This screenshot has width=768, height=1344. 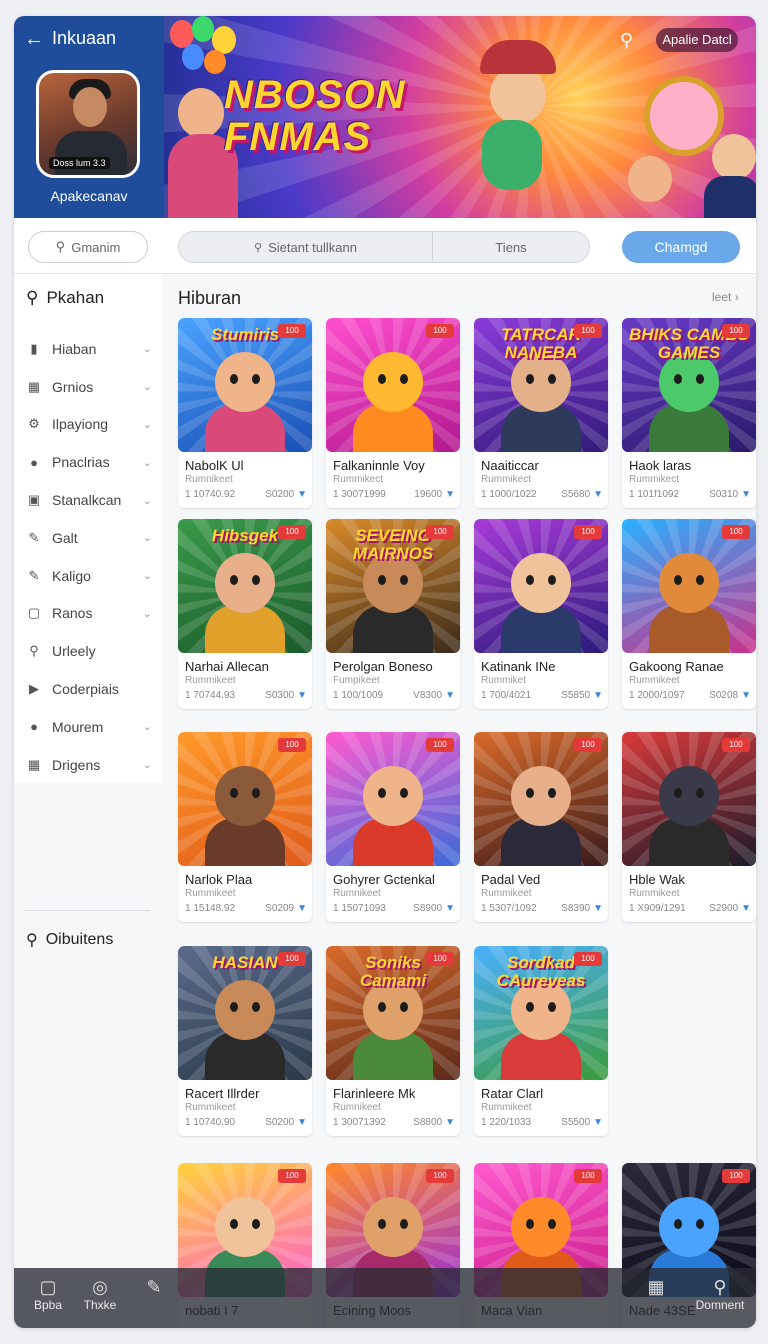 I want to click on sidebar-item: ● Pnaclrias ⌄, so click(x=88, y=462).